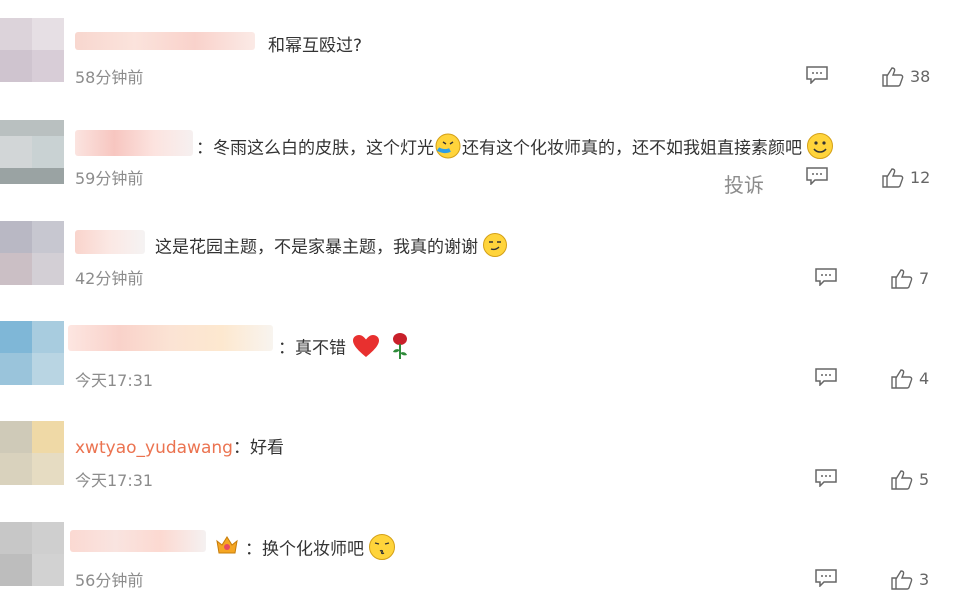 The width and height of the screenshot is (960, 601). I want to click on like-button: 12, so click(906, 177).